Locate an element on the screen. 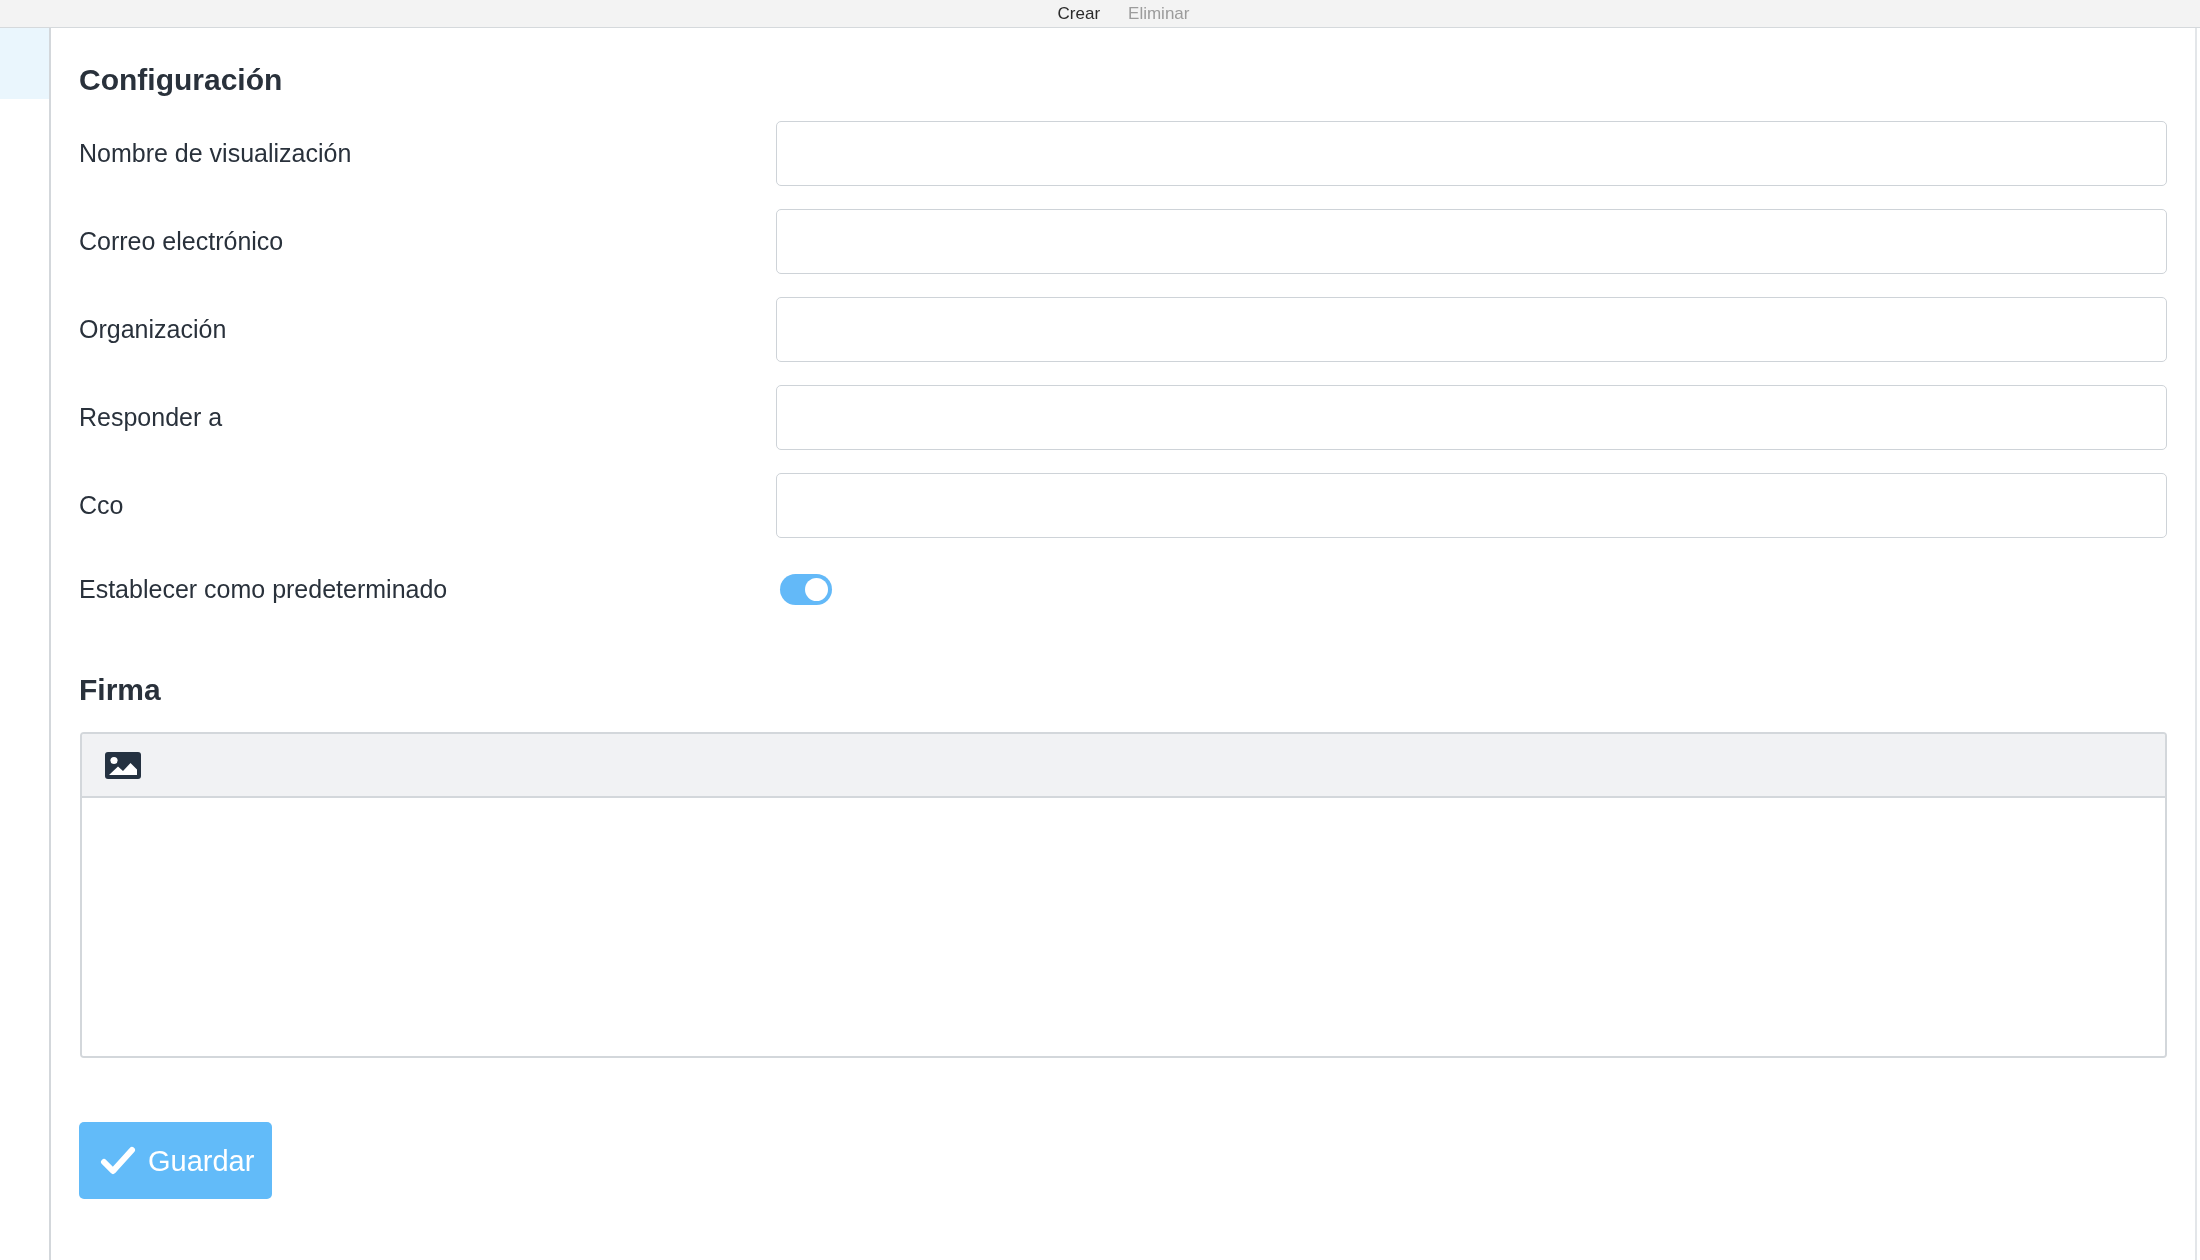  field-label: Establecer como predeterminado is located at coordinates (263, 588).